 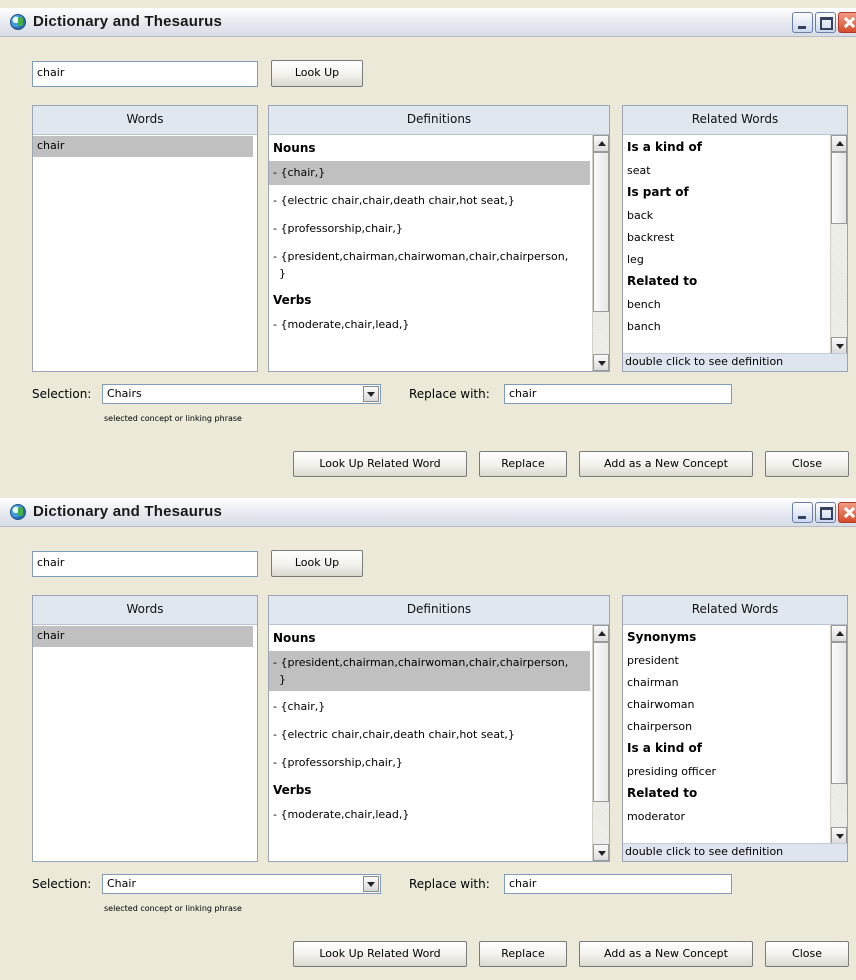 What do you see at coordinates (292, 790) in the screenshot?
I see `definition-text: Verbs` at bounding box center [292, 790].